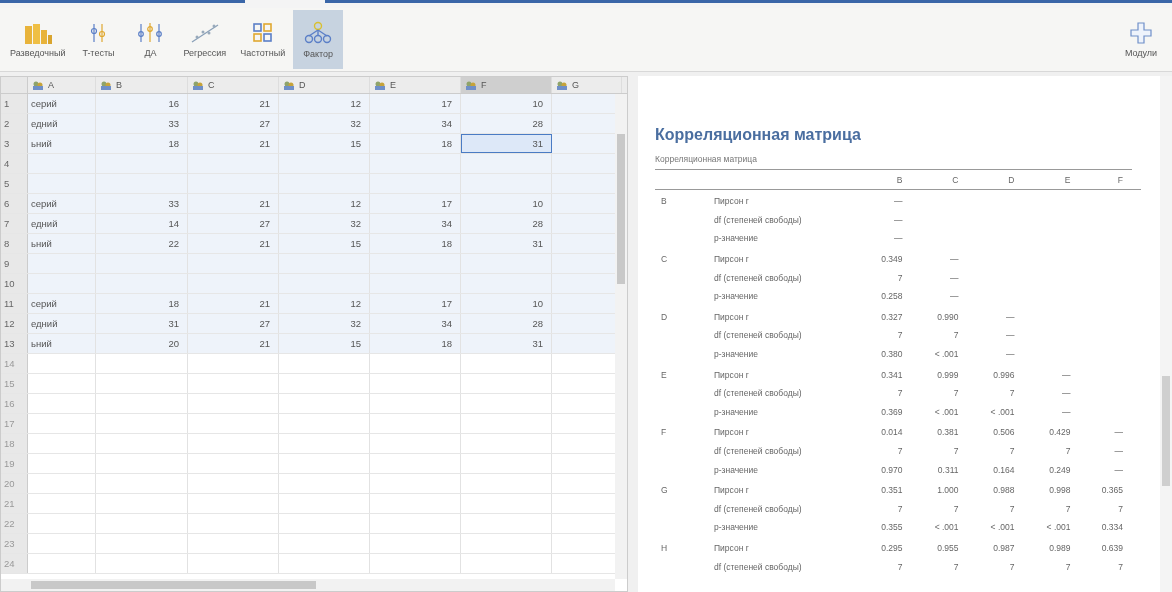 The height and width of the screenshot is (592, 1172). What do you see at coordinates (62, 343) in the screenshot?
I see `table-cell: ьний` at bounding box center [62, 343].